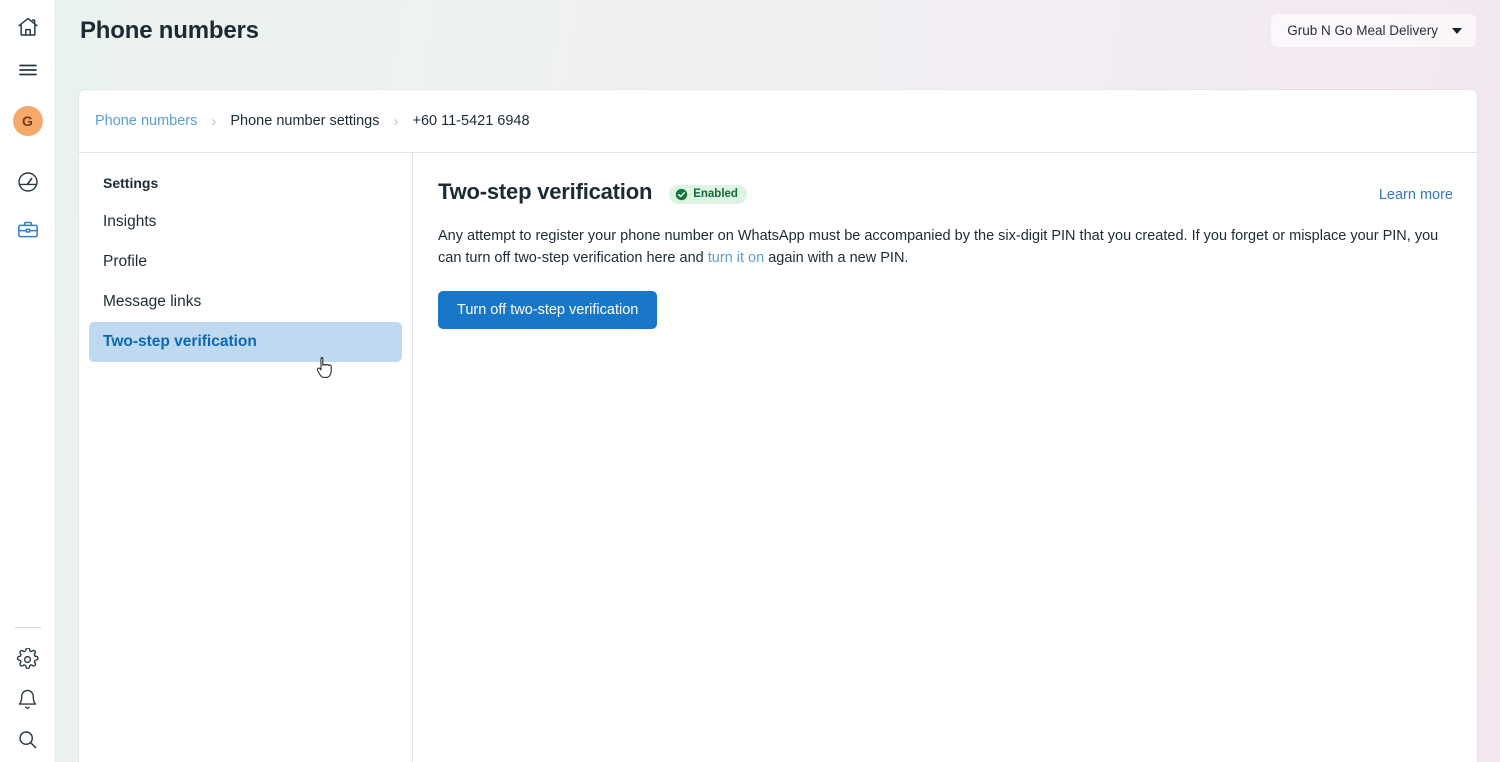 The image size is (1500, 762). What do you see at coordinates (28, 182) in the screenshot?
I see `dashboard-icon` at bounding box center [28, 182].